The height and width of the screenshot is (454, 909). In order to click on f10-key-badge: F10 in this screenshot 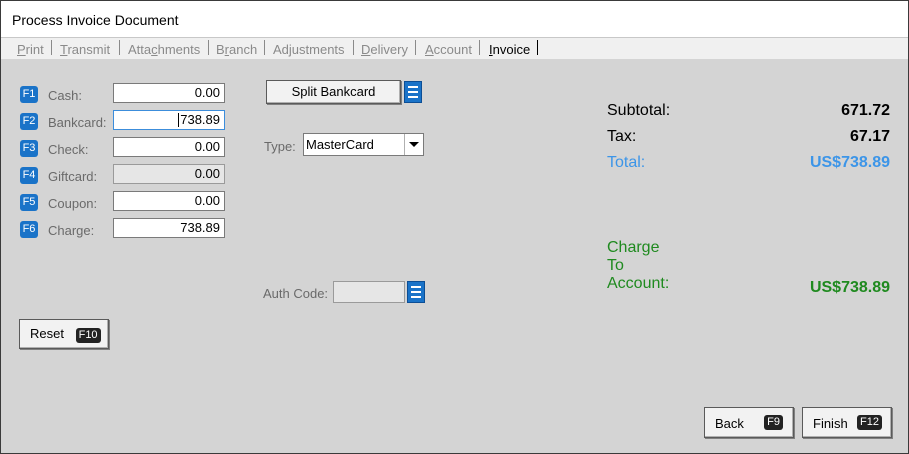, I will do `click(88, 335)`.